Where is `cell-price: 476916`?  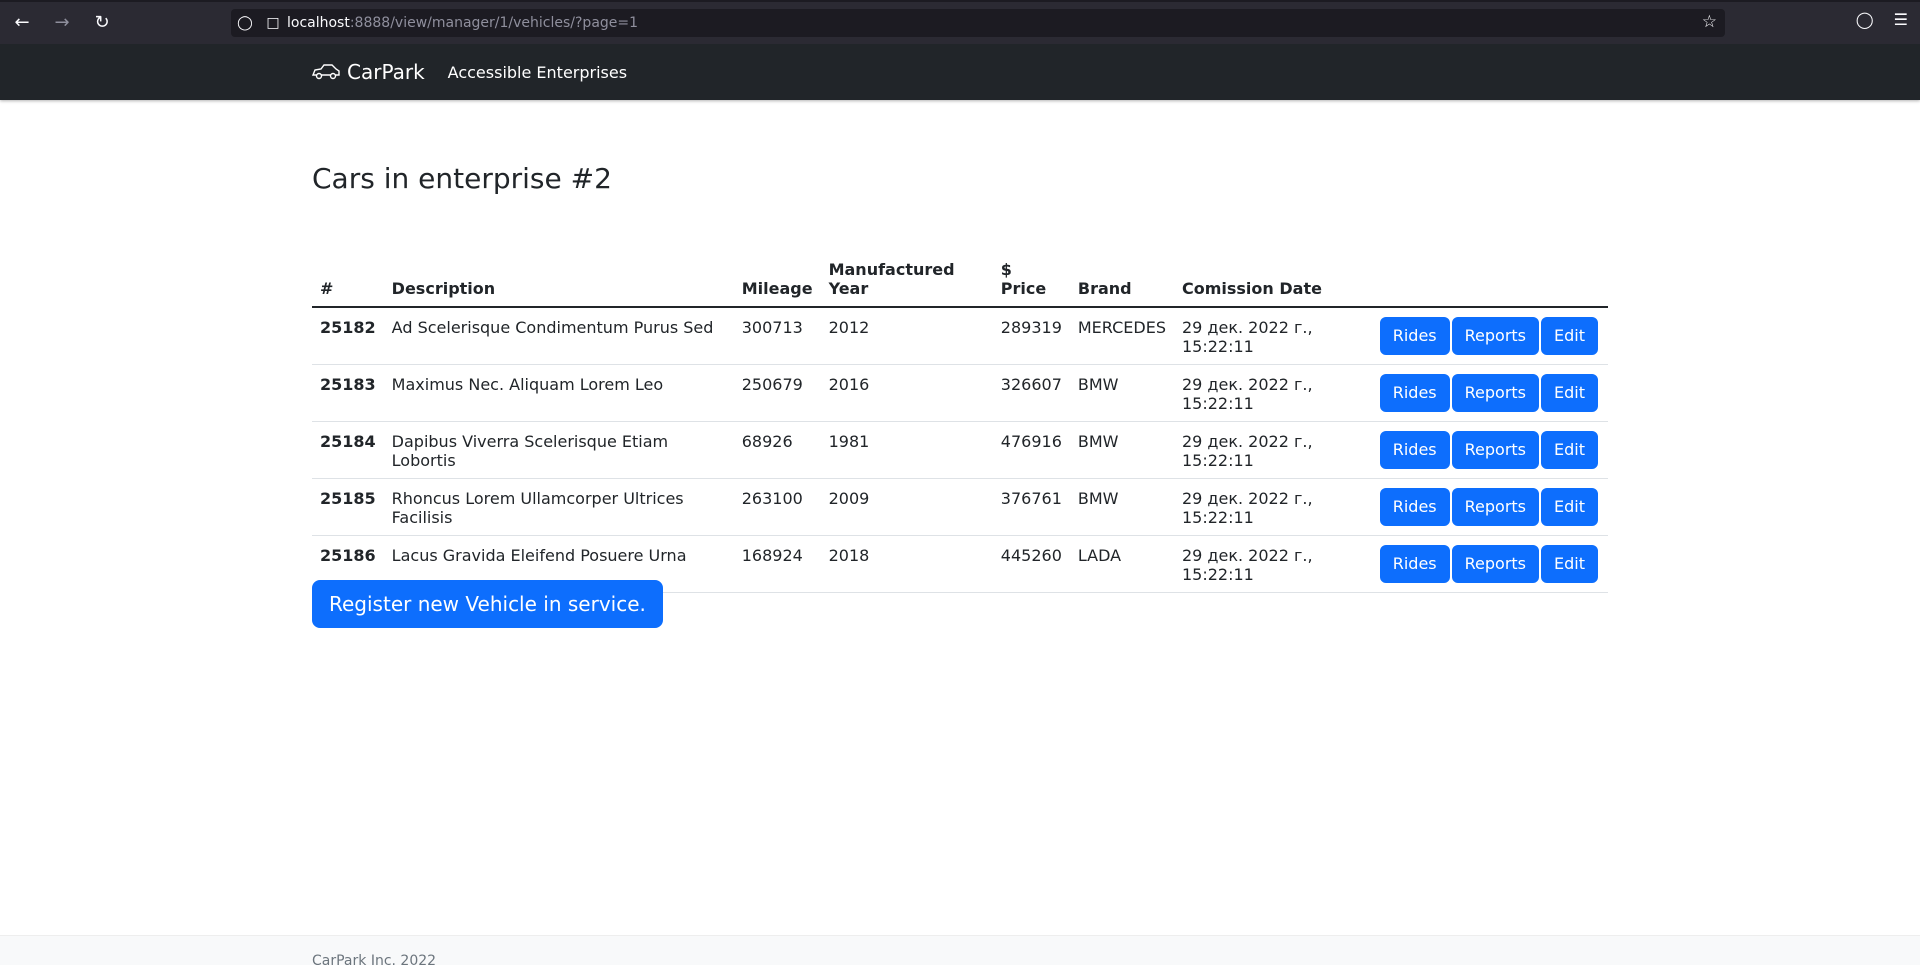
cell-price: 476916 is located at coordinates (1031, 450).